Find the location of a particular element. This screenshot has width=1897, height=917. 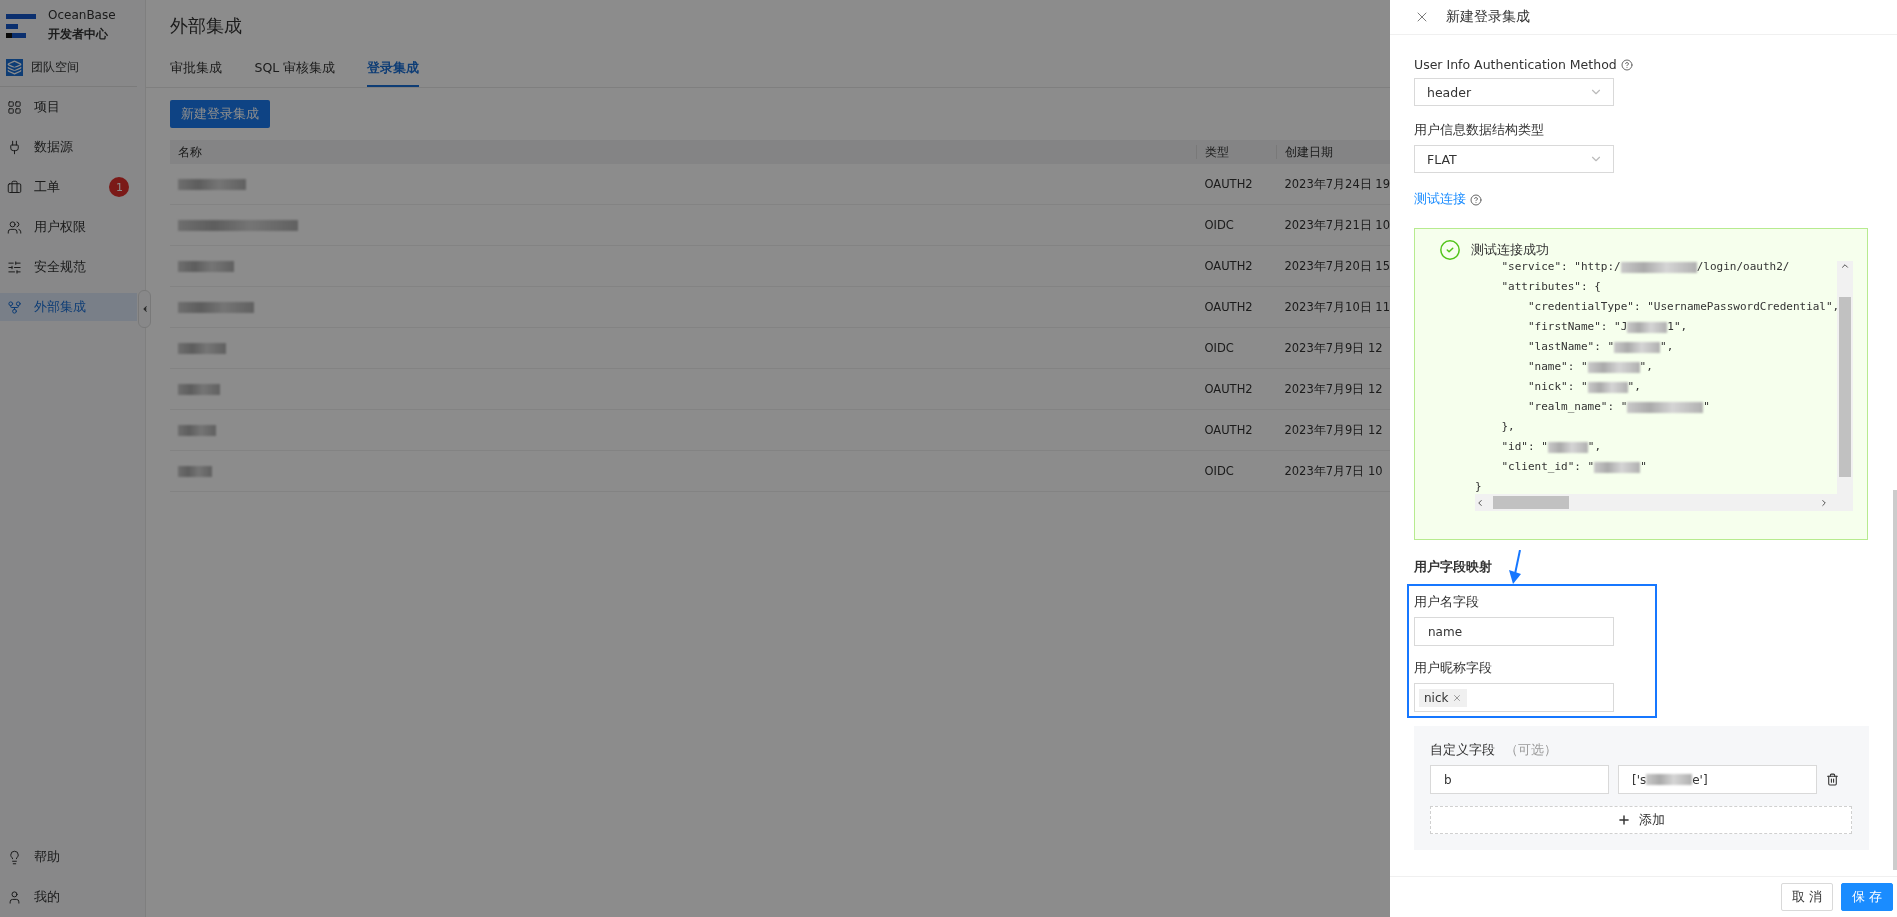

sidebar-item: 用户权限 is located at coordinates (69, 227).